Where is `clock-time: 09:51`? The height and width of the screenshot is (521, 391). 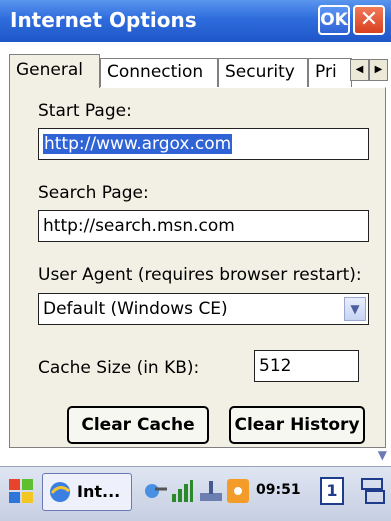 clock-time: 09:51 is located at coordinates (278, 490).